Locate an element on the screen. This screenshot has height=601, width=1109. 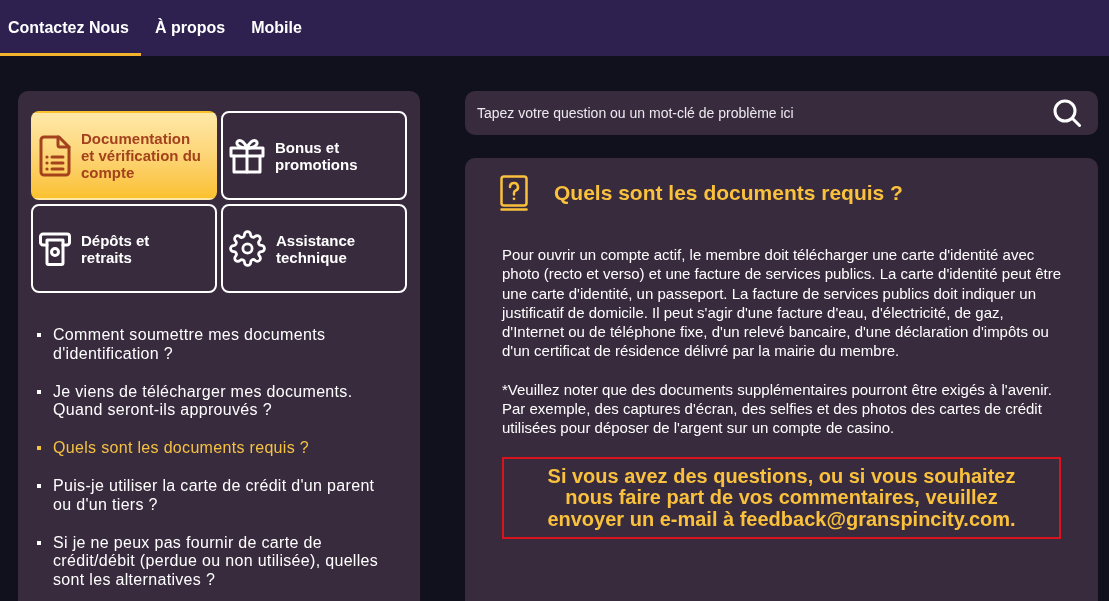
category-tile: Bonus et promotions is located at coordinates (314, 155).